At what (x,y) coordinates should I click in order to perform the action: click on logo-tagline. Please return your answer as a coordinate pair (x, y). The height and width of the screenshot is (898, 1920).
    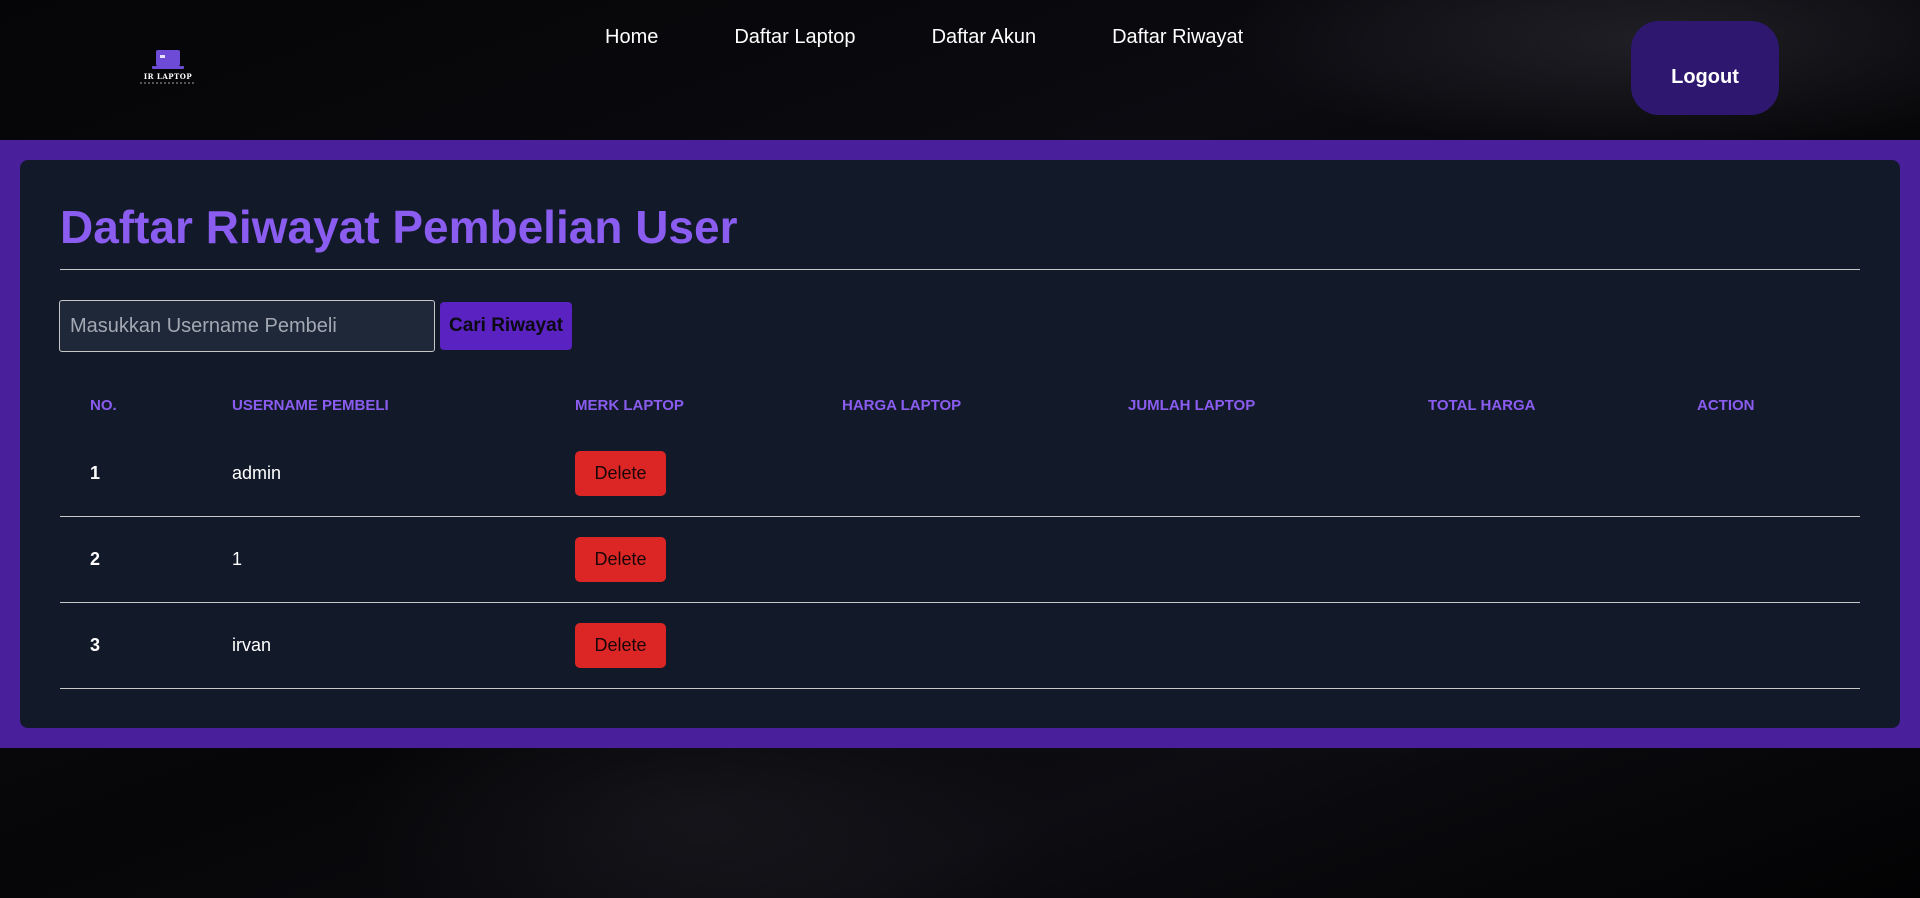
    Looking at the image, I should click on (168, 83).